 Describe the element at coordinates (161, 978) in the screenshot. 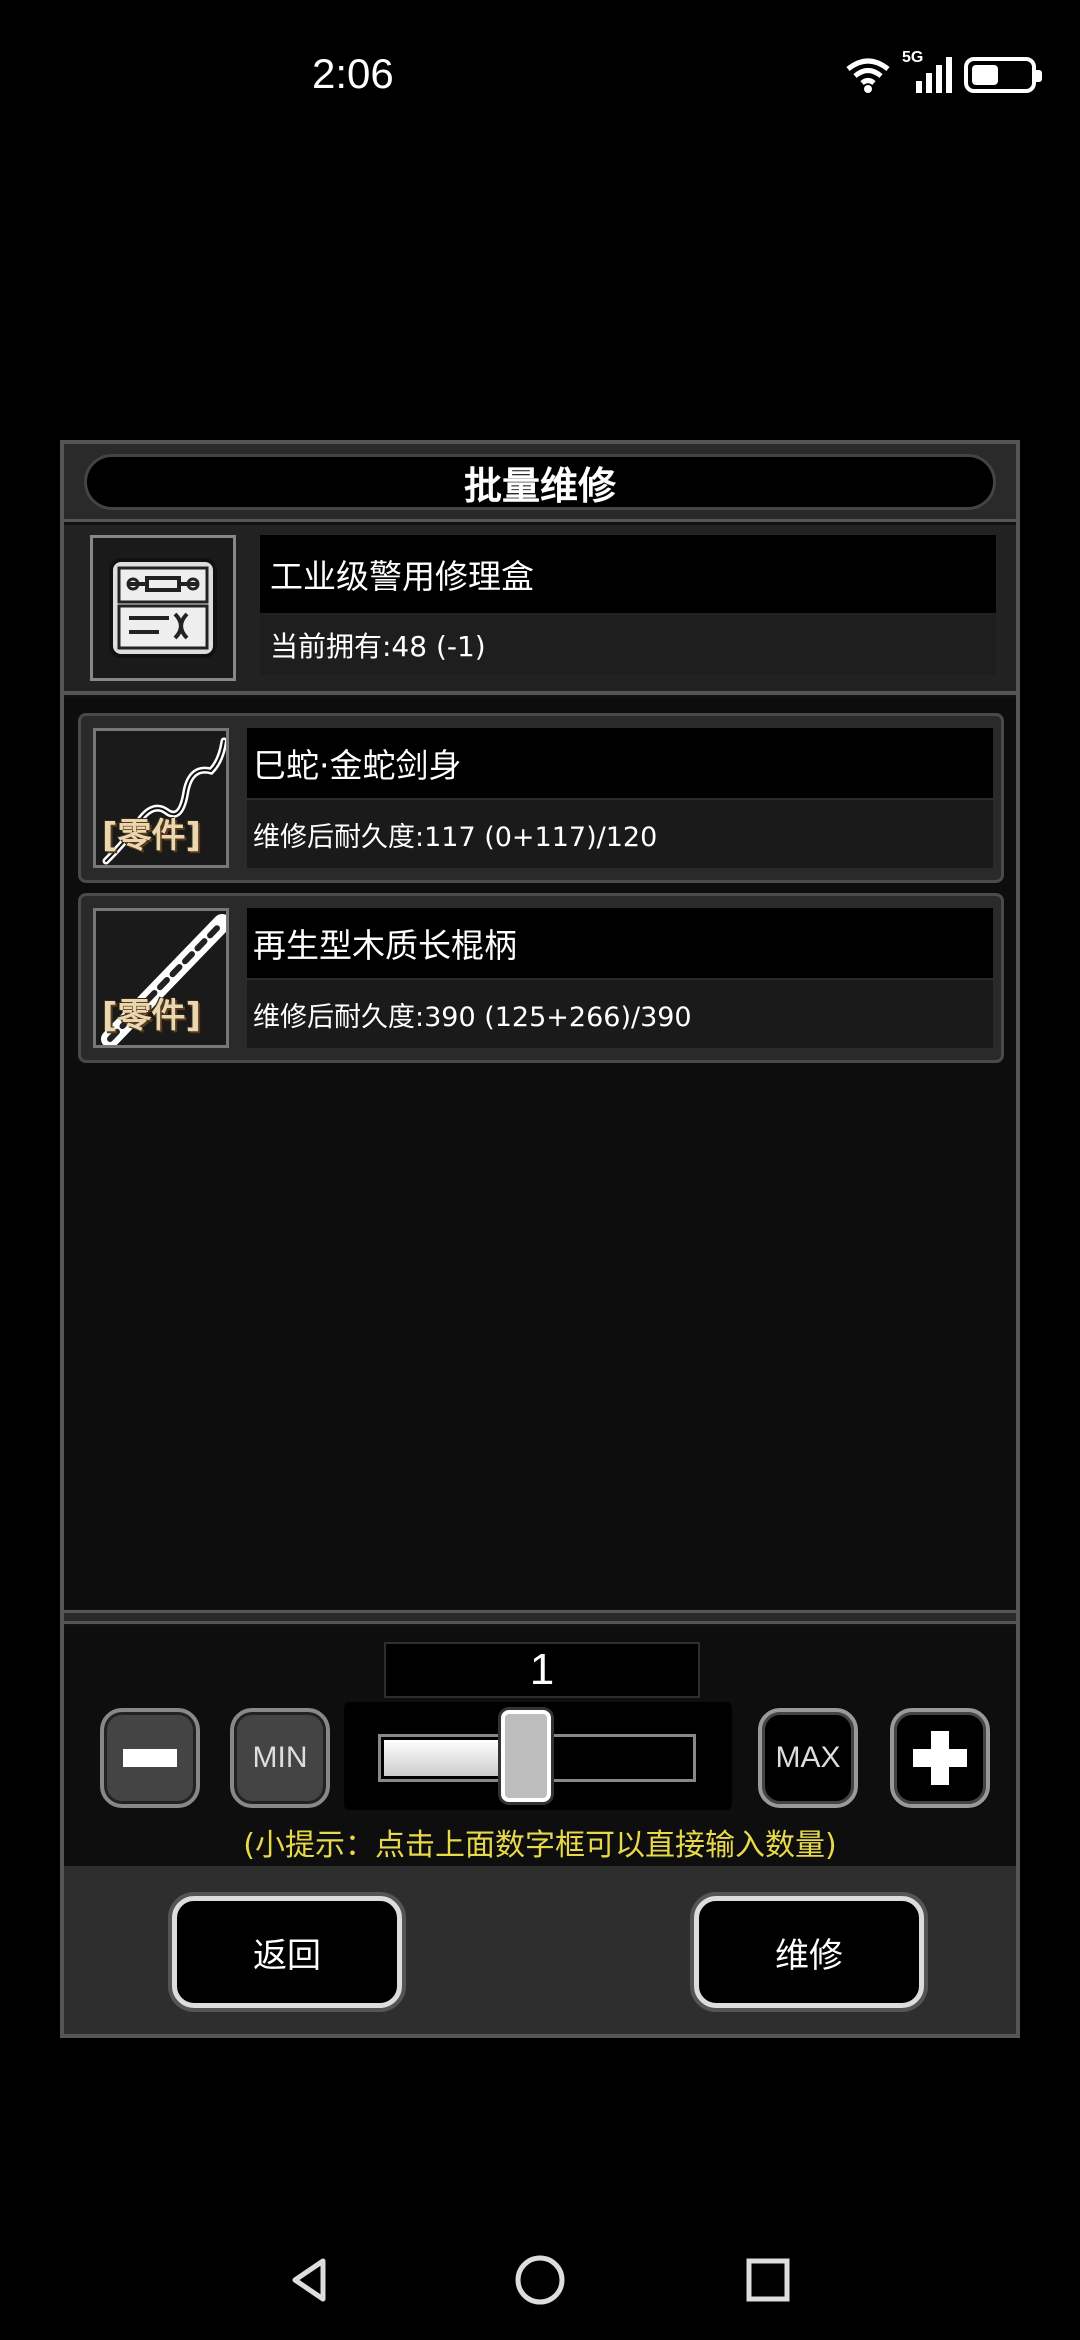

I see `wooden-staff-icon: [零件]` at that location.